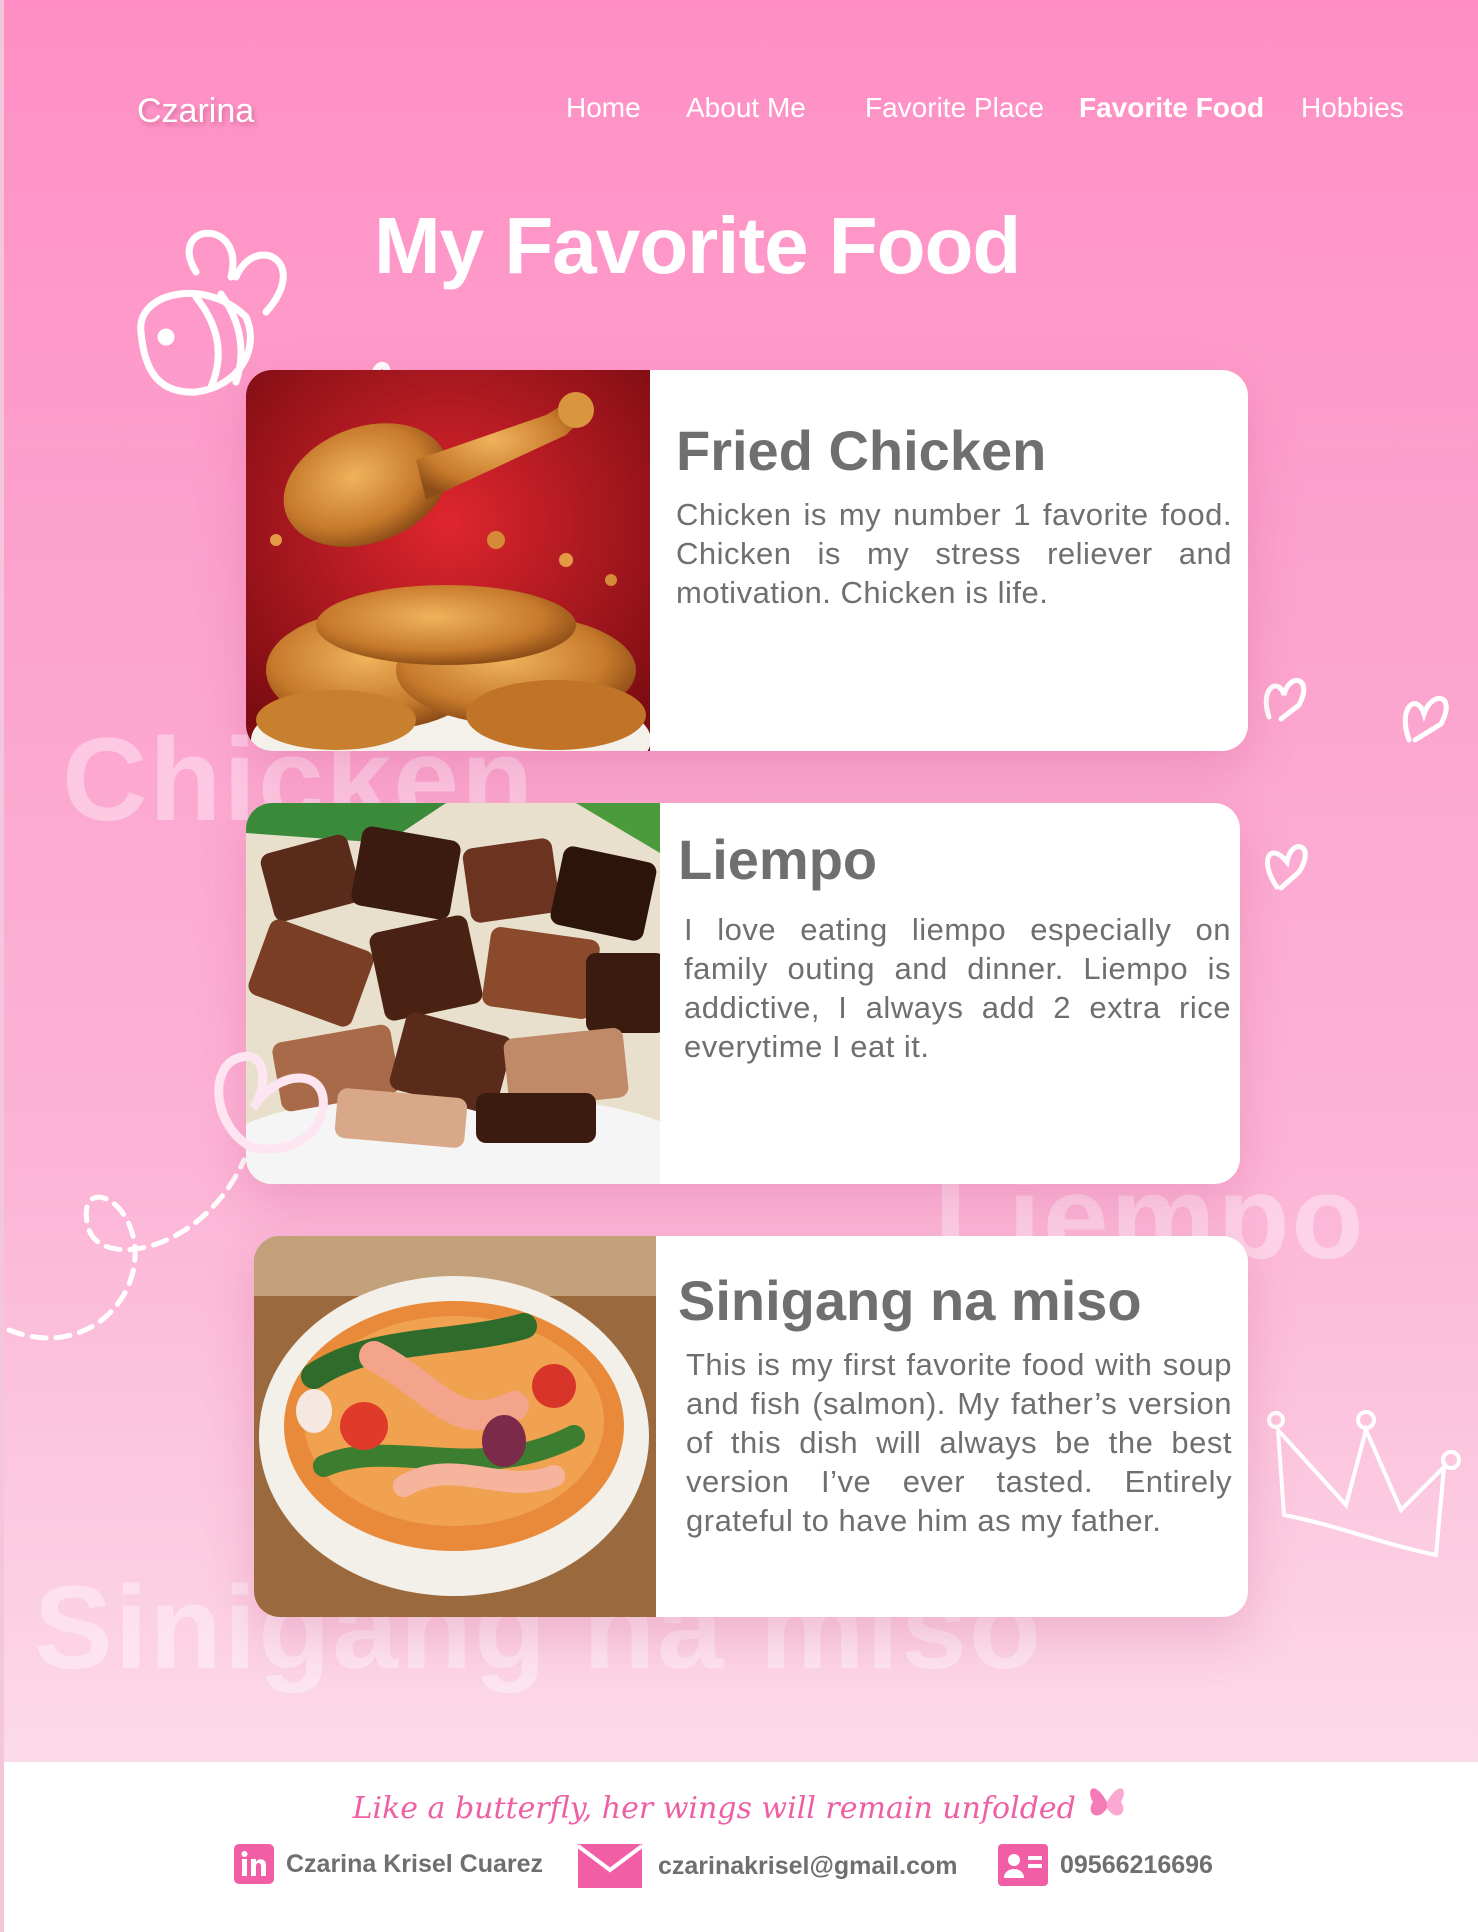 The width and height of the screenshot is (1478, 1932). What do you see at coordinates (195, 111) in the screenshot?
I see `brand-logo: Czarina` at bounding box center [195, 111].